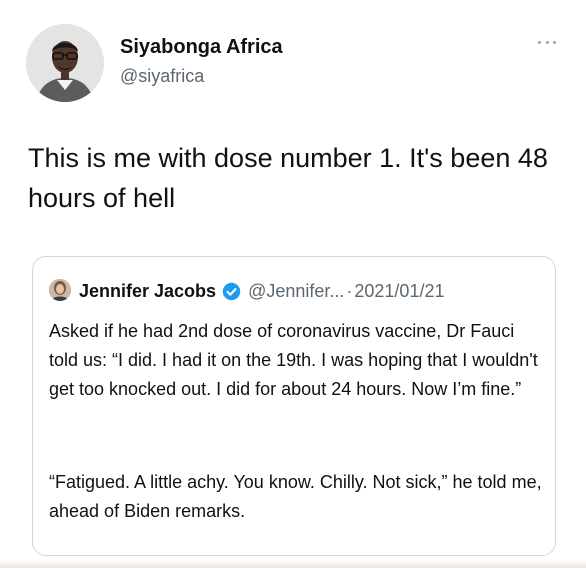 The image size is (586, 568). I want to click on author-avatar, so click(65, 63).